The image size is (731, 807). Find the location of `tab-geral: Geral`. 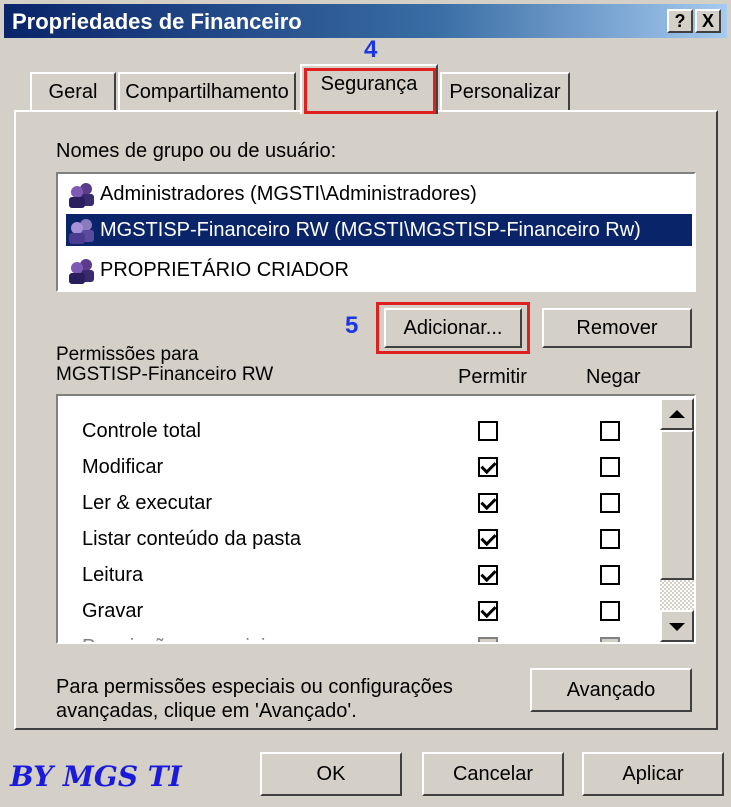

tab-geral: Geral is located at coordinates (73, 92).